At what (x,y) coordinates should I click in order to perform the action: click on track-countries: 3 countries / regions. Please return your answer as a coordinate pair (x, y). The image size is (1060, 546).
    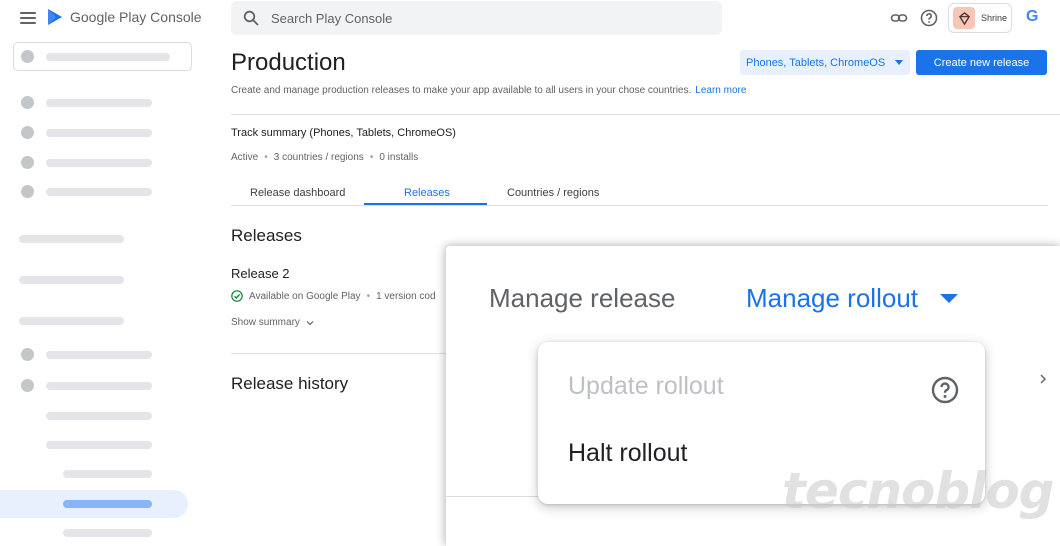
    Looking at the image, I should click on (318, 157).